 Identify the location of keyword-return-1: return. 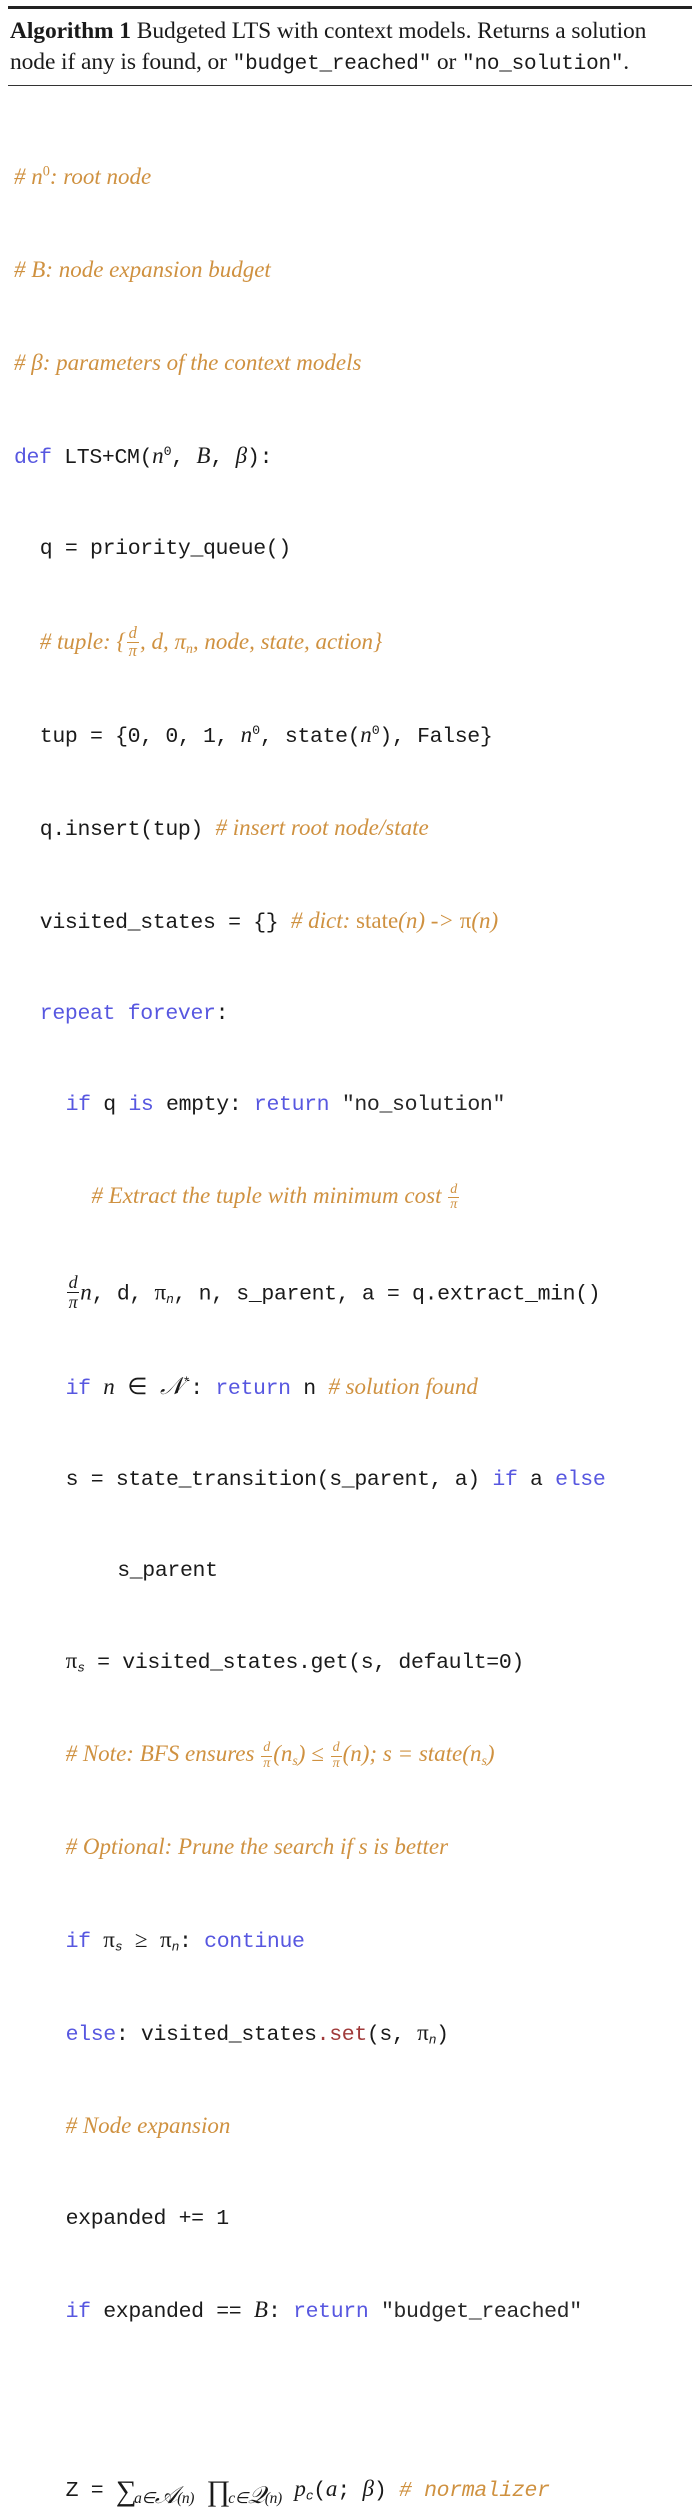
(291, 1104).